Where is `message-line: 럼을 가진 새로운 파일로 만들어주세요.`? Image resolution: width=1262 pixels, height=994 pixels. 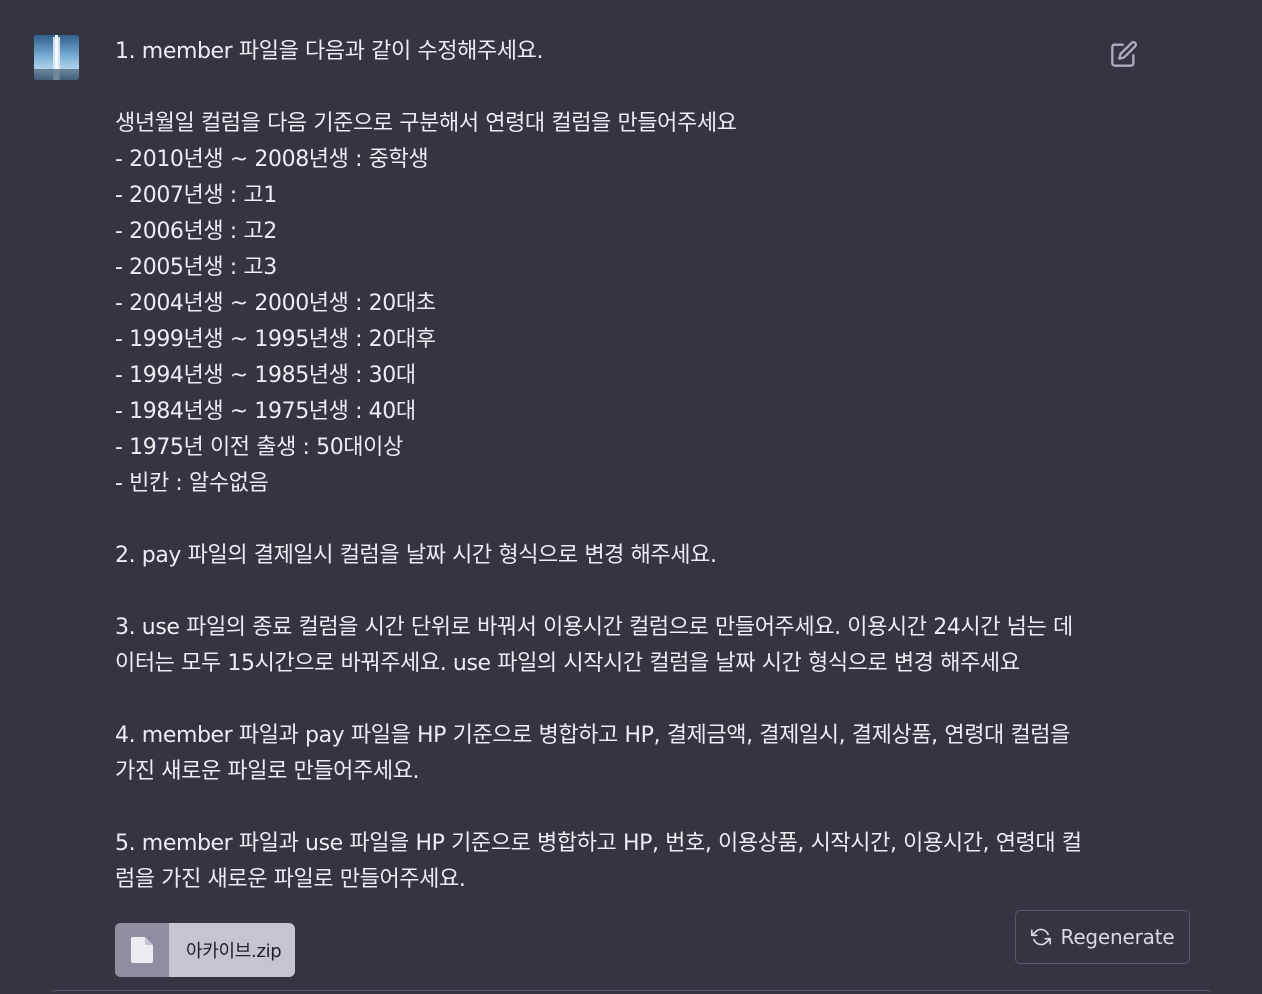
message-line: 럼을 가진 새로운 파일로 만들어주세요. is located at coordinates (290, 879).